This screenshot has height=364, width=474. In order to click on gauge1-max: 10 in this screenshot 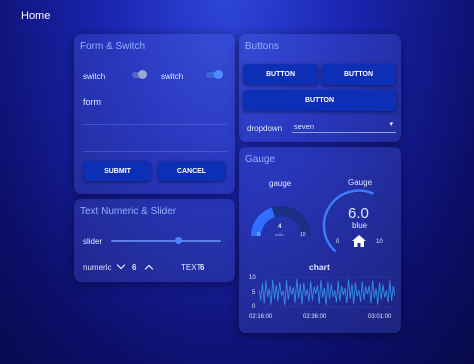, I will do `click(303, 235)`.